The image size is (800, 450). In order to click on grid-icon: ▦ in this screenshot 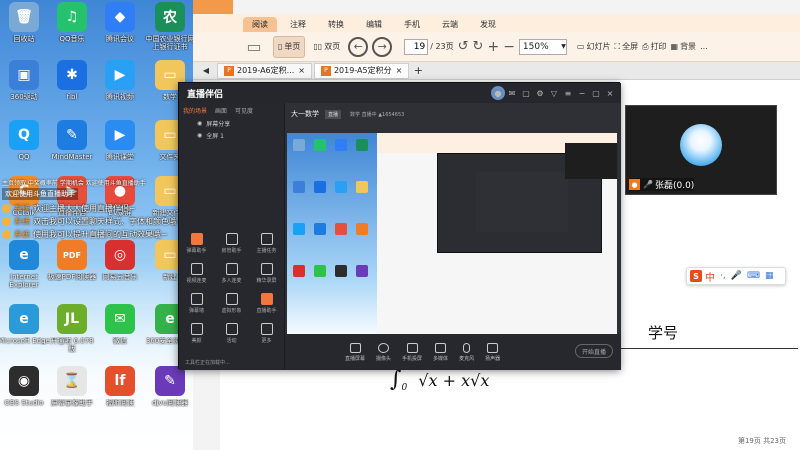, I will do `click(769, 276)`.